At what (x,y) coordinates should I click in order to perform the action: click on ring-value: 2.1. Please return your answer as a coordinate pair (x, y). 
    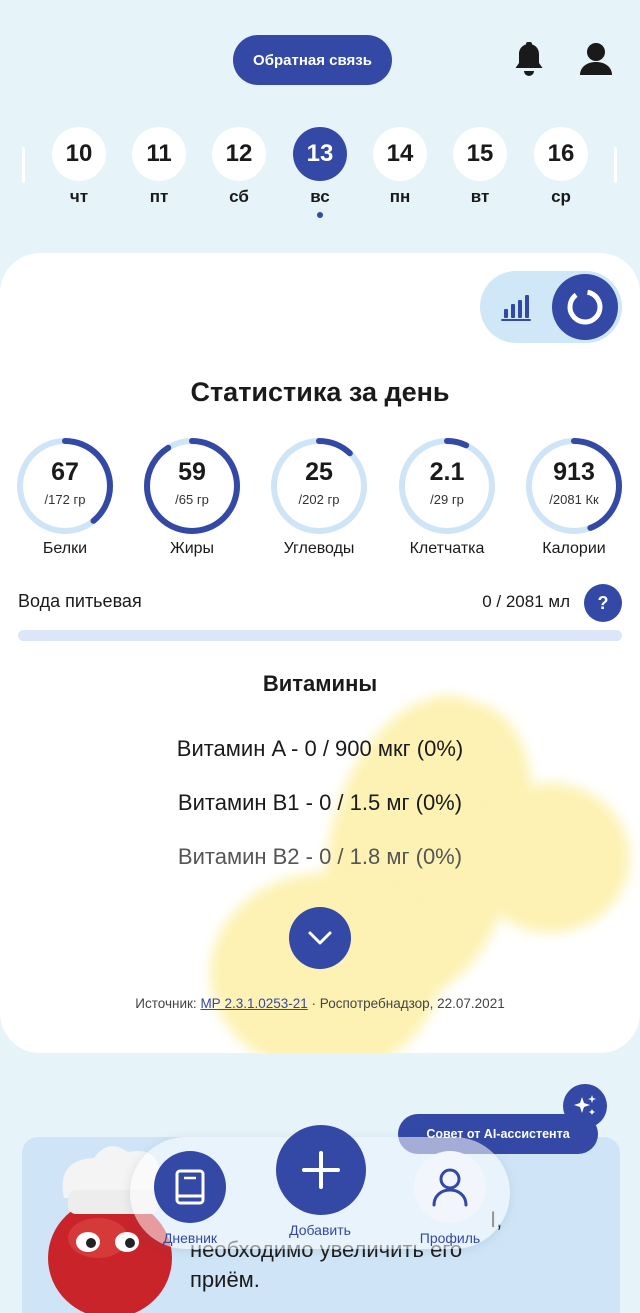
    Looking at the image, I should click on (447, 472).